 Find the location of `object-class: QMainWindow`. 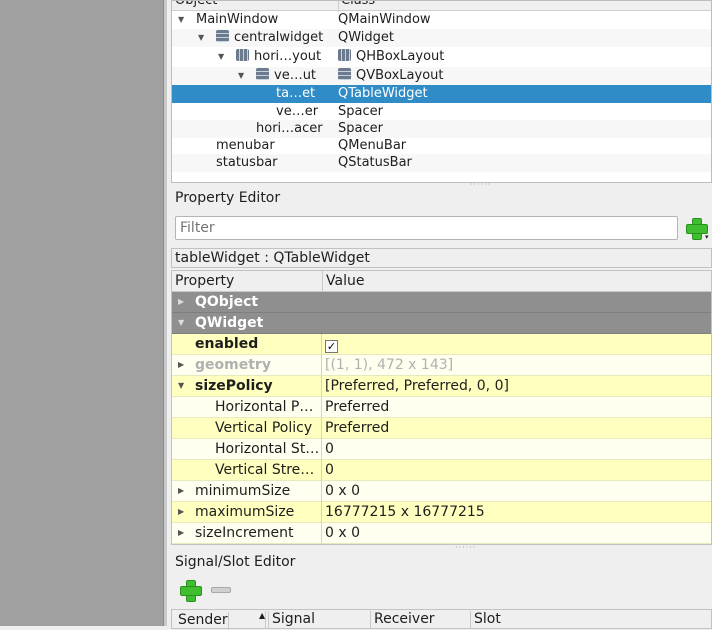

object-class: QMainWindow is located at coordinates (384, 19).